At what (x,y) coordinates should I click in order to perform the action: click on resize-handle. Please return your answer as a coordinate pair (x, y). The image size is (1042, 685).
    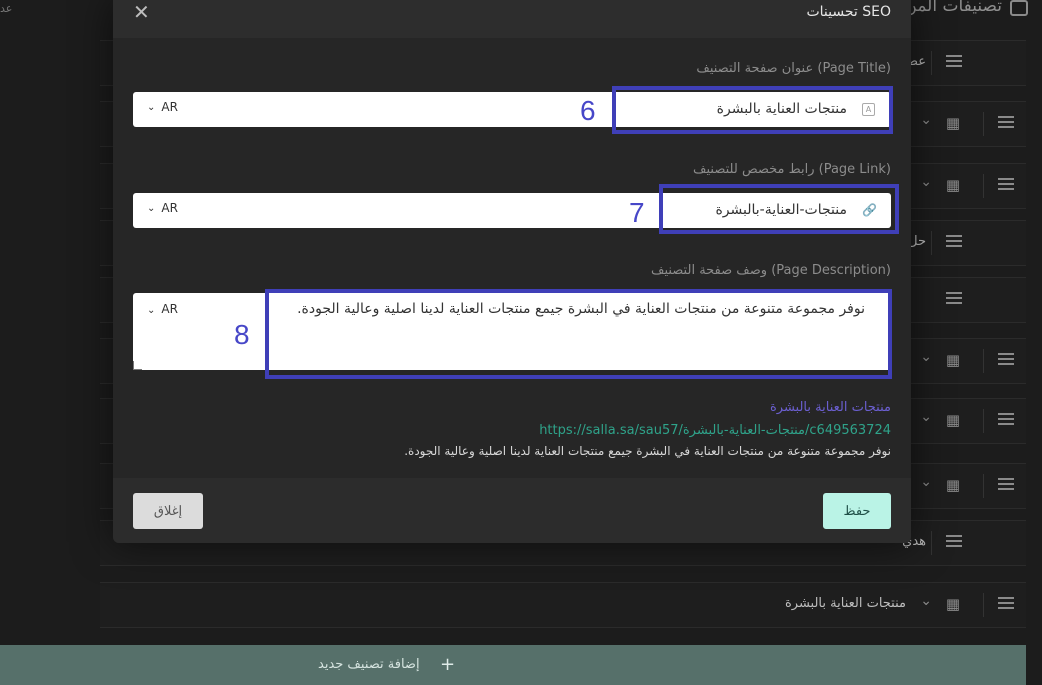
    Looking at the image, I should click on (137, 365).